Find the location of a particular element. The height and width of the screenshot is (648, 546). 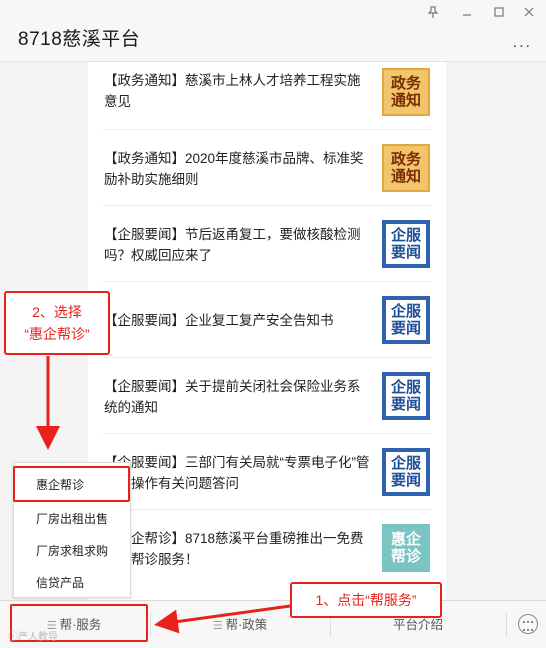

highlight-submenu-item is located at coordinates (71, 484).